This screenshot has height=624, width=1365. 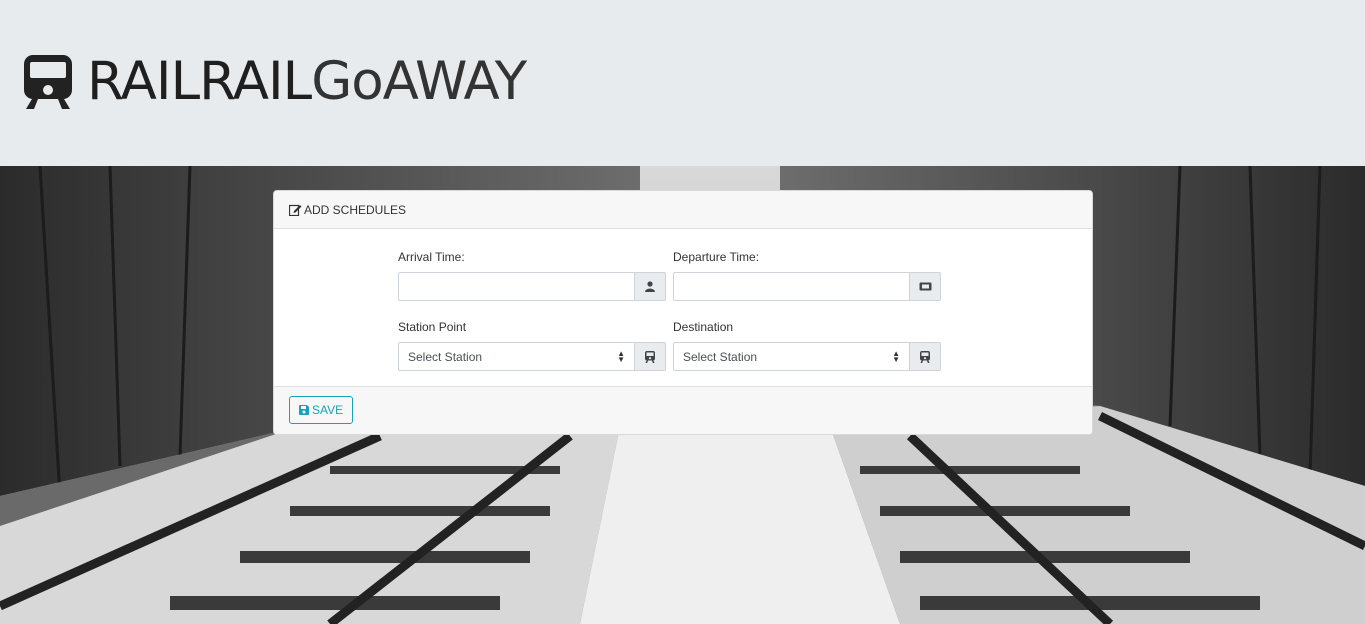 I want to click on save-label: SAVE, so click(x=328, y=410).